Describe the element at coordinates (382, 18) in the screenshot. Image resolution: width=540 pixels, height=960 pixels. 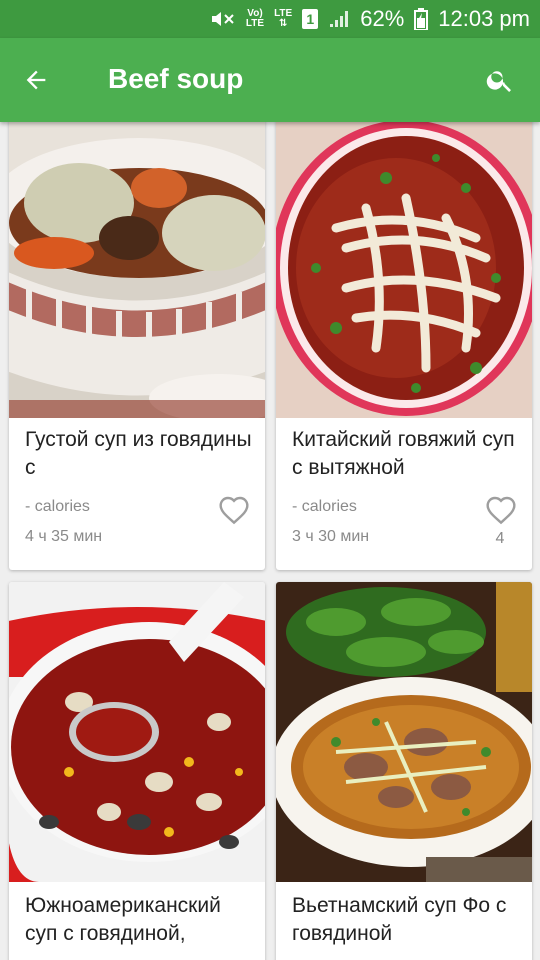
I see `battery-percent: 62%` at that location.